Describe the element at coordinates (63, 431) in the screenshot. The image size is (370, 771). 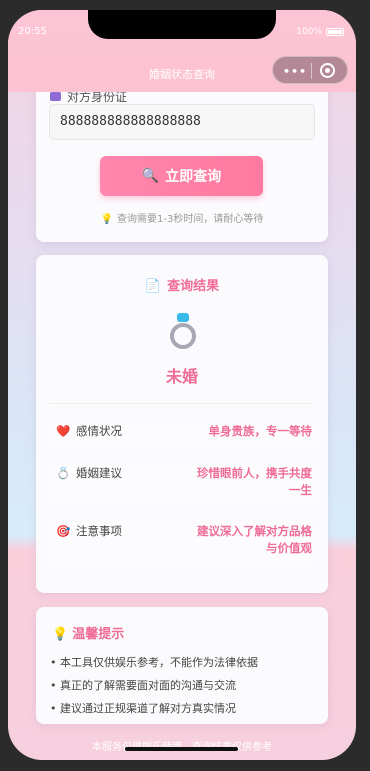
I see `heart-icon: ❤️` at that location.